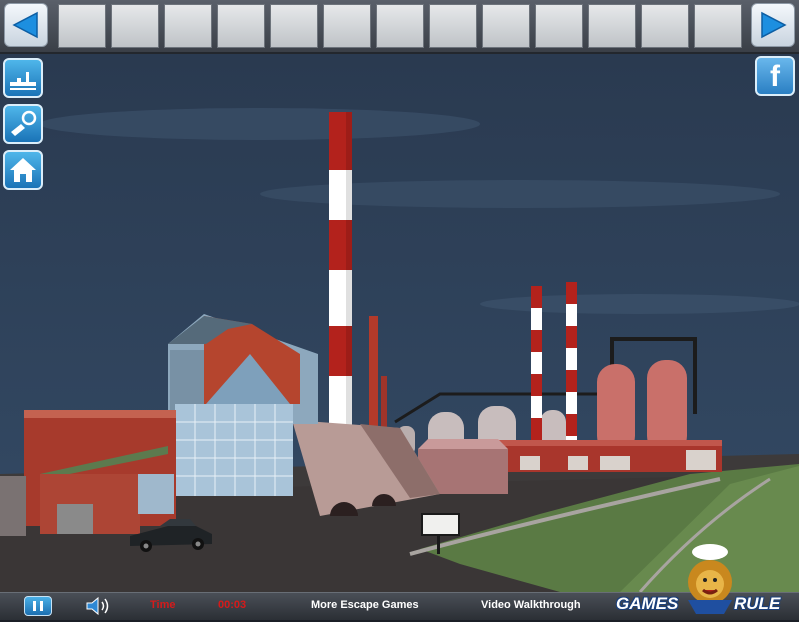 This screenshot has height=622, width=799. Describe the element at coordinates (531, 605) in the screenshot. I see `video-walkthrough-link: Video Walkthrough` at that location.